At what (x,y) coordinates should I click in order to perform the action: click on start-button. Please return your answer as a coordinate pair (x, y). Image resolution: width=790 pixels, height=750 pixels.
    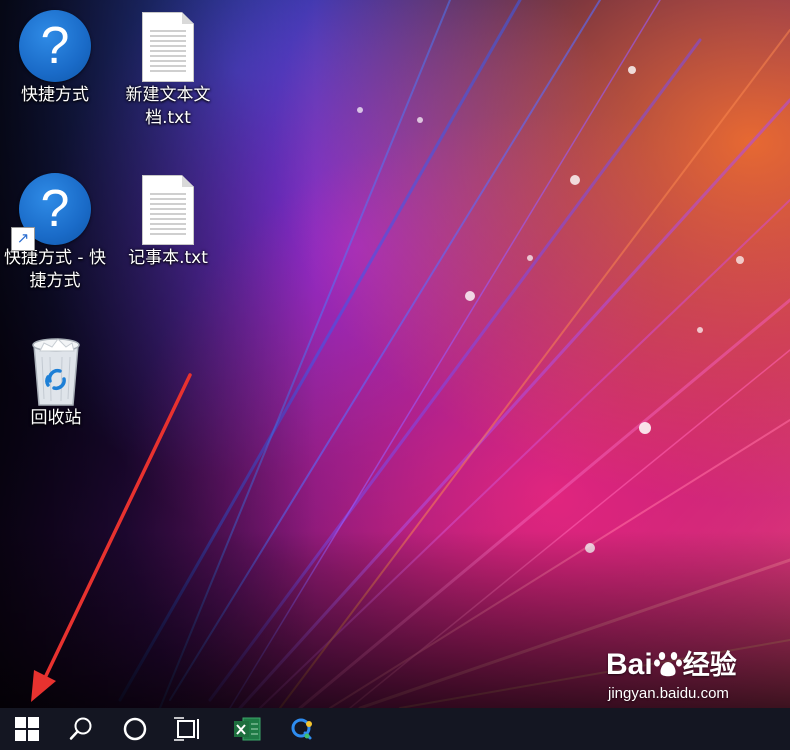
    Looking at the image, I should click on (27, 729).